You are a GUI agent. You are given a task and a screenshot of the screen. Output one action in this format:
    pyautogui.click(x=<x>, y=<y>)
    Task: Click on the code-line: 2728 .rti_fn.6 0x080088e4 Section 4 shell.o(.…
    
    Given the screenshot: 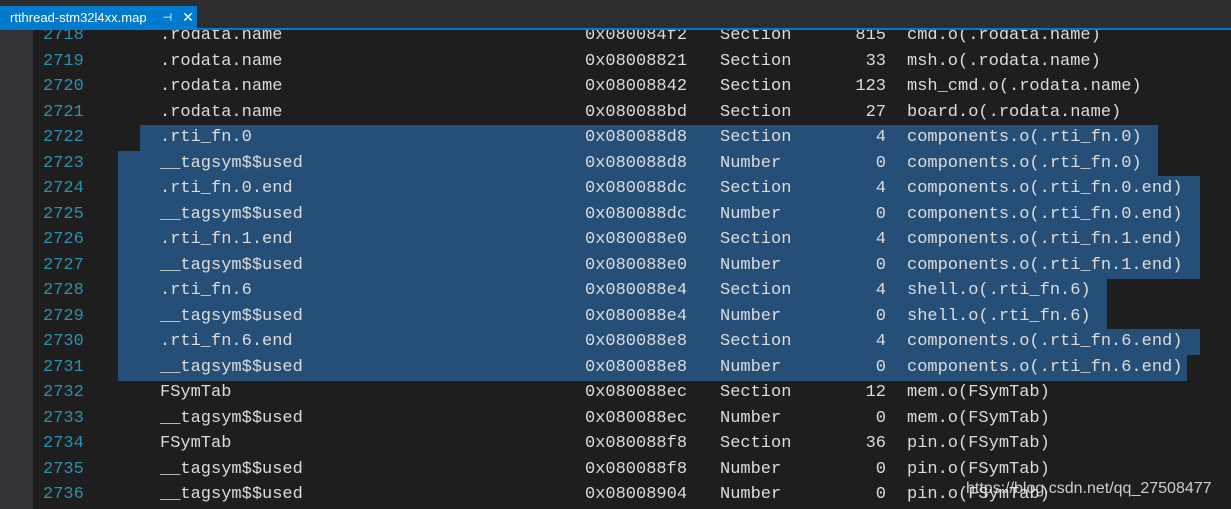 What is the action you would take?
    pyautogui.click(x=632, y=291)
    